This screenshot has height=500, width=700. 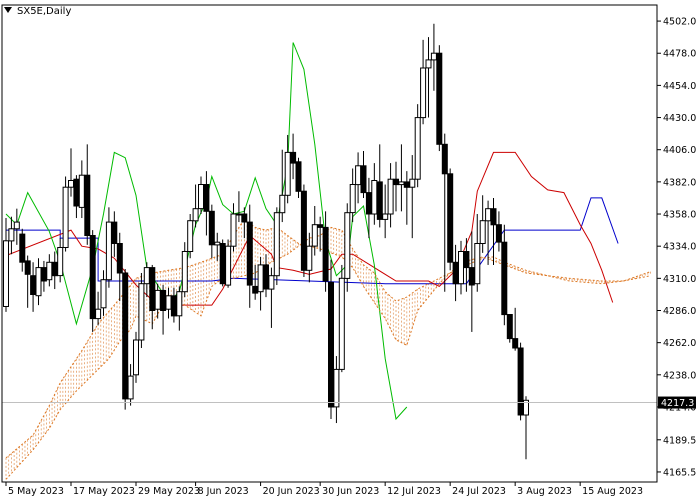 What do you see at coordinates (679, 472) in the screenshot?
I see `y-tick-label: 4165.5` at bounding box center [679, 472].